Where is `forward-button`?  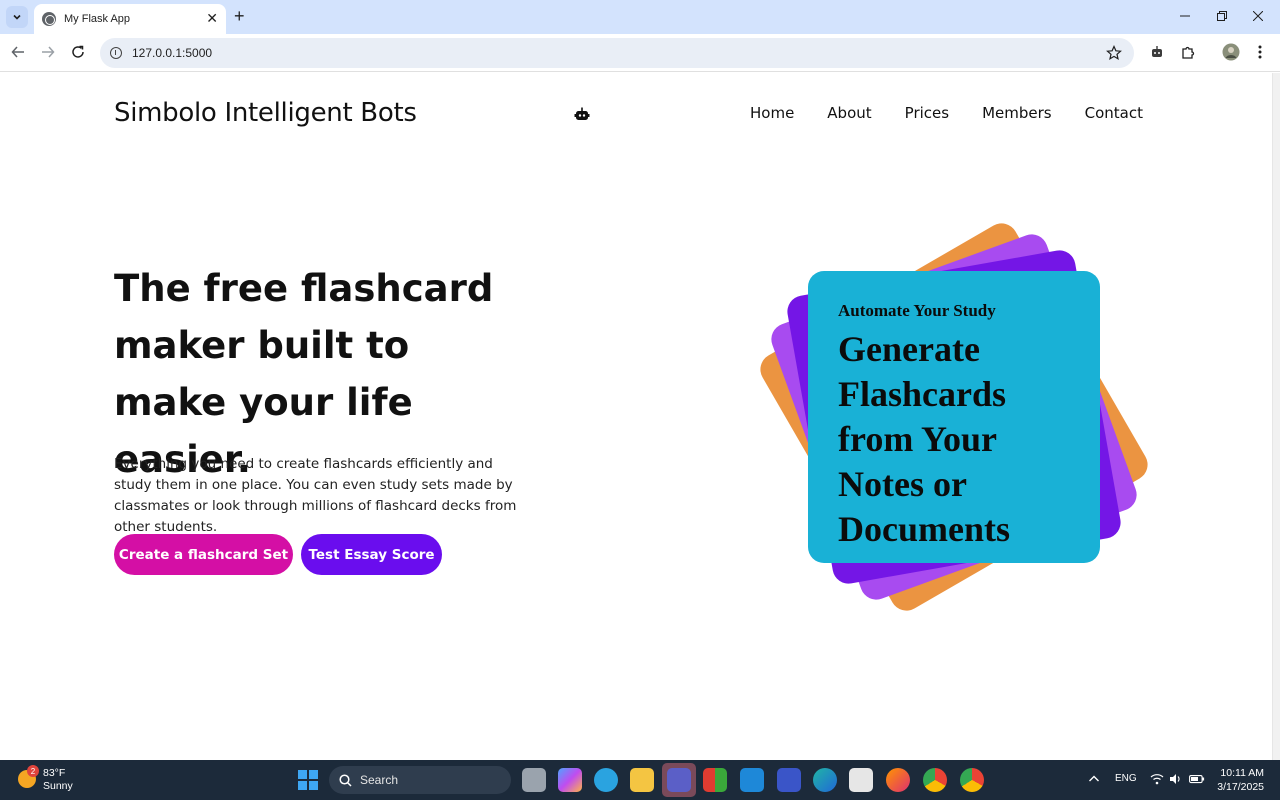 forward-button is located at coordinates (48, 52).